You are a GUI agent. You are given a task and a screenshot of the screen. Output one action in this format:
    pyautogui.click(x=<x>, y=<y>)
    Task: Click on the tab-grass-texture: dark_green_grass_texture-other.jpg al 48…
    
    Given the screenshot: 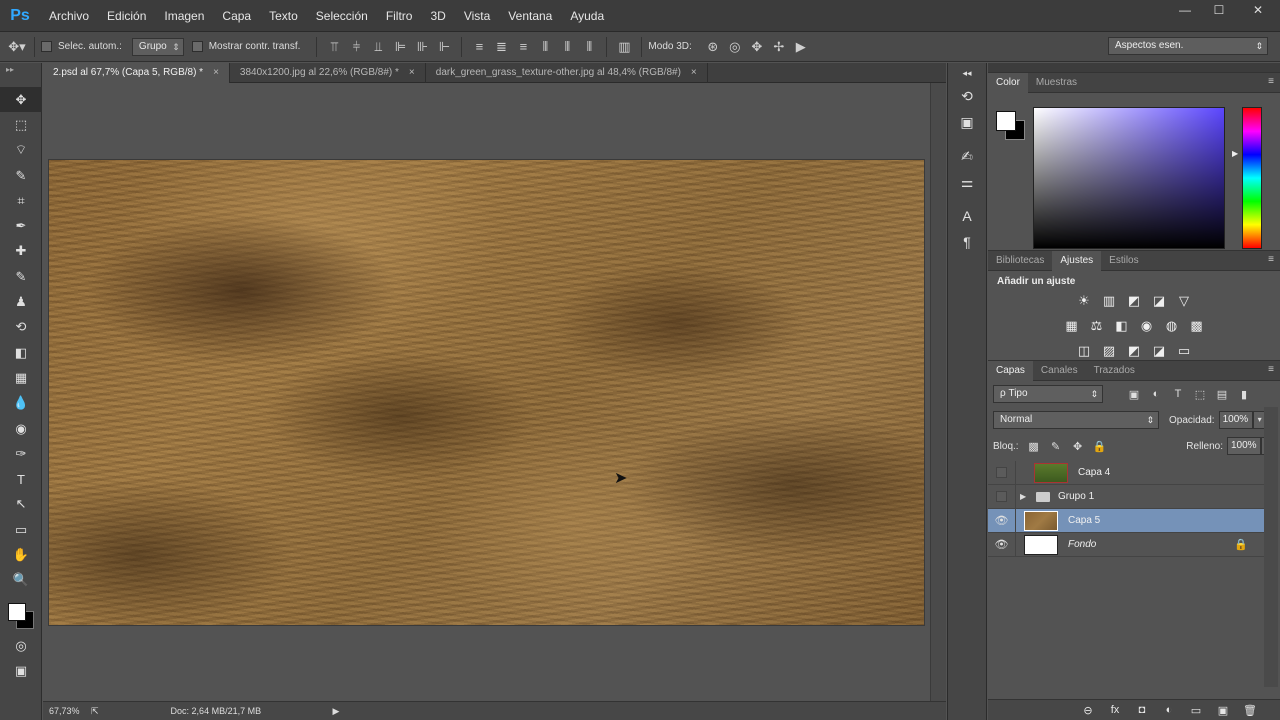 What is the action you would take?
    pyautogui.click(x=567, y=73)
    